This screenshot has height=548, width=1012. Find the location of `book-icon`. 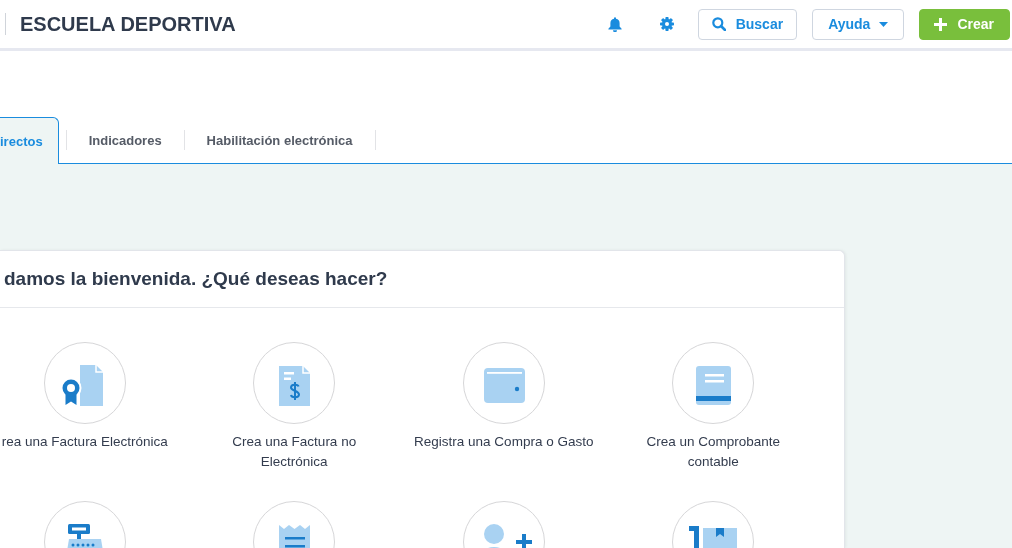

book-icon is located at coordinates (713, 383).